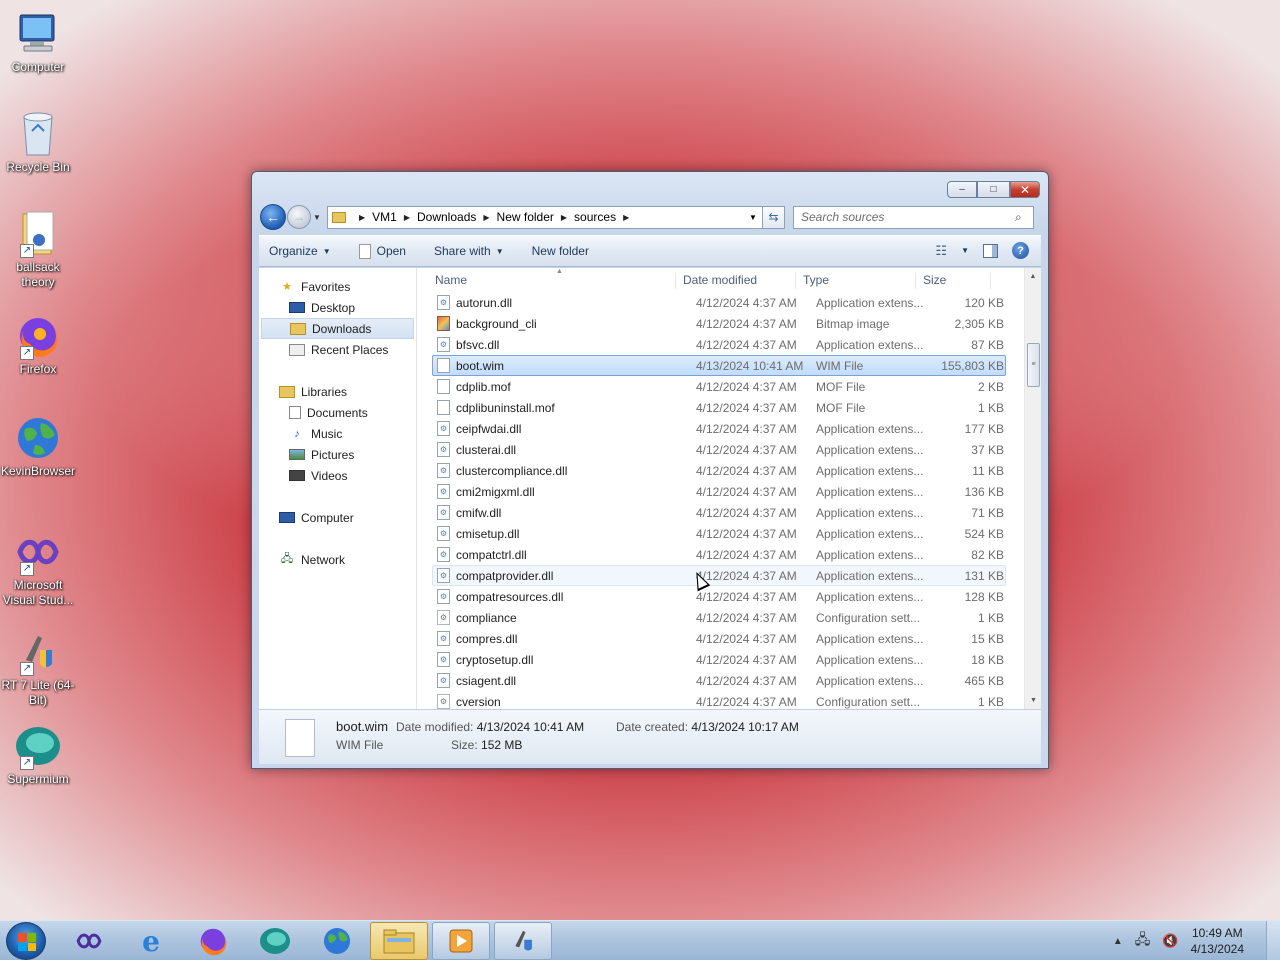 Image resolution: width=1280 pixels, height=960 pixels. I want to click on breadcrumb-vm1: VM1, so click(384, 217).